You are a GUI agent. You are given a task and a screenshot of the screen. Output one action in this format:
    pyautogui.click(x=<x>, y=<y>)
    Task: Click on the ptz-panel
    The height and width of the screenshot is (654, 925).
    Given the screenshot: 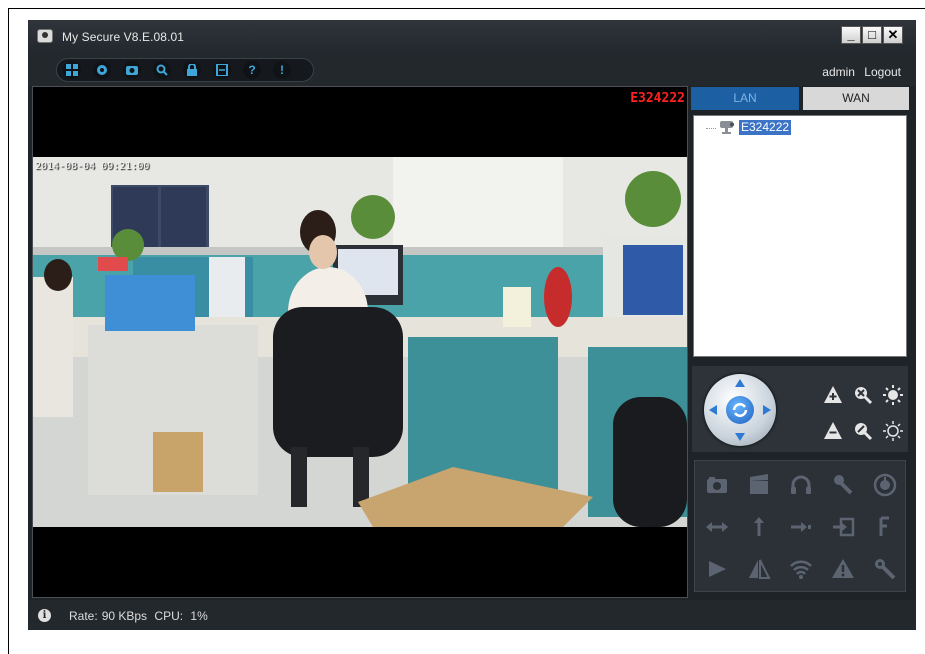 What is the action you would take?
    pyautogui.click(x=800, y=409)
    